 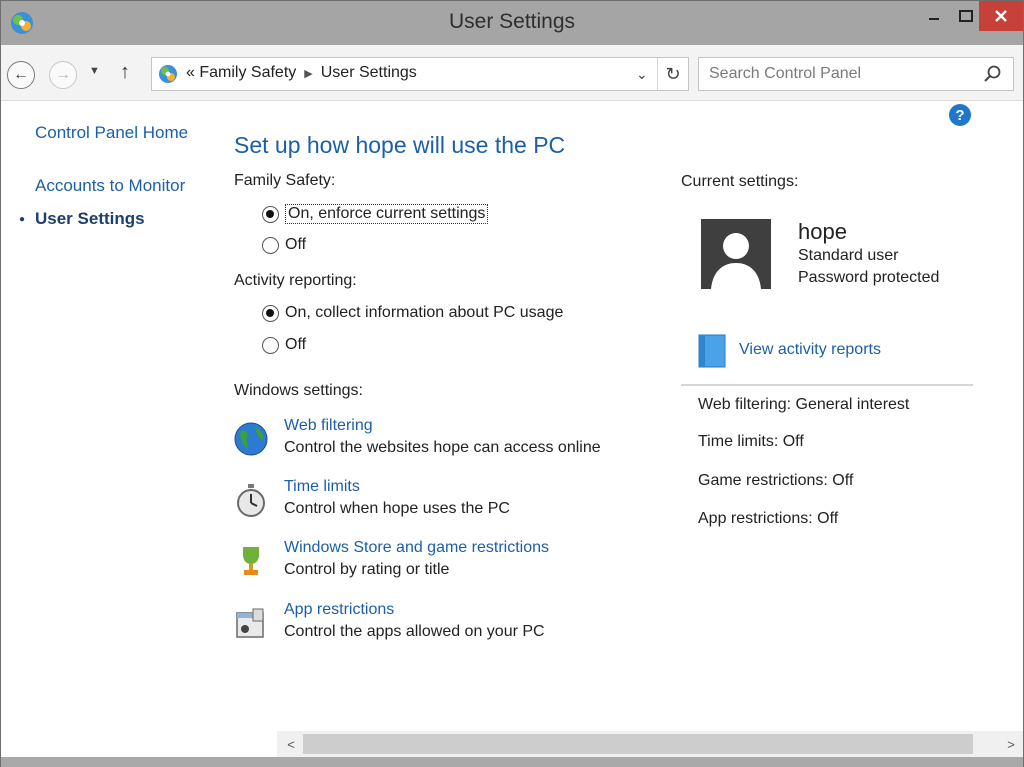 I want to click on summary-game-restrictions: Game restrictions: Off, so click(x=776, y=480).